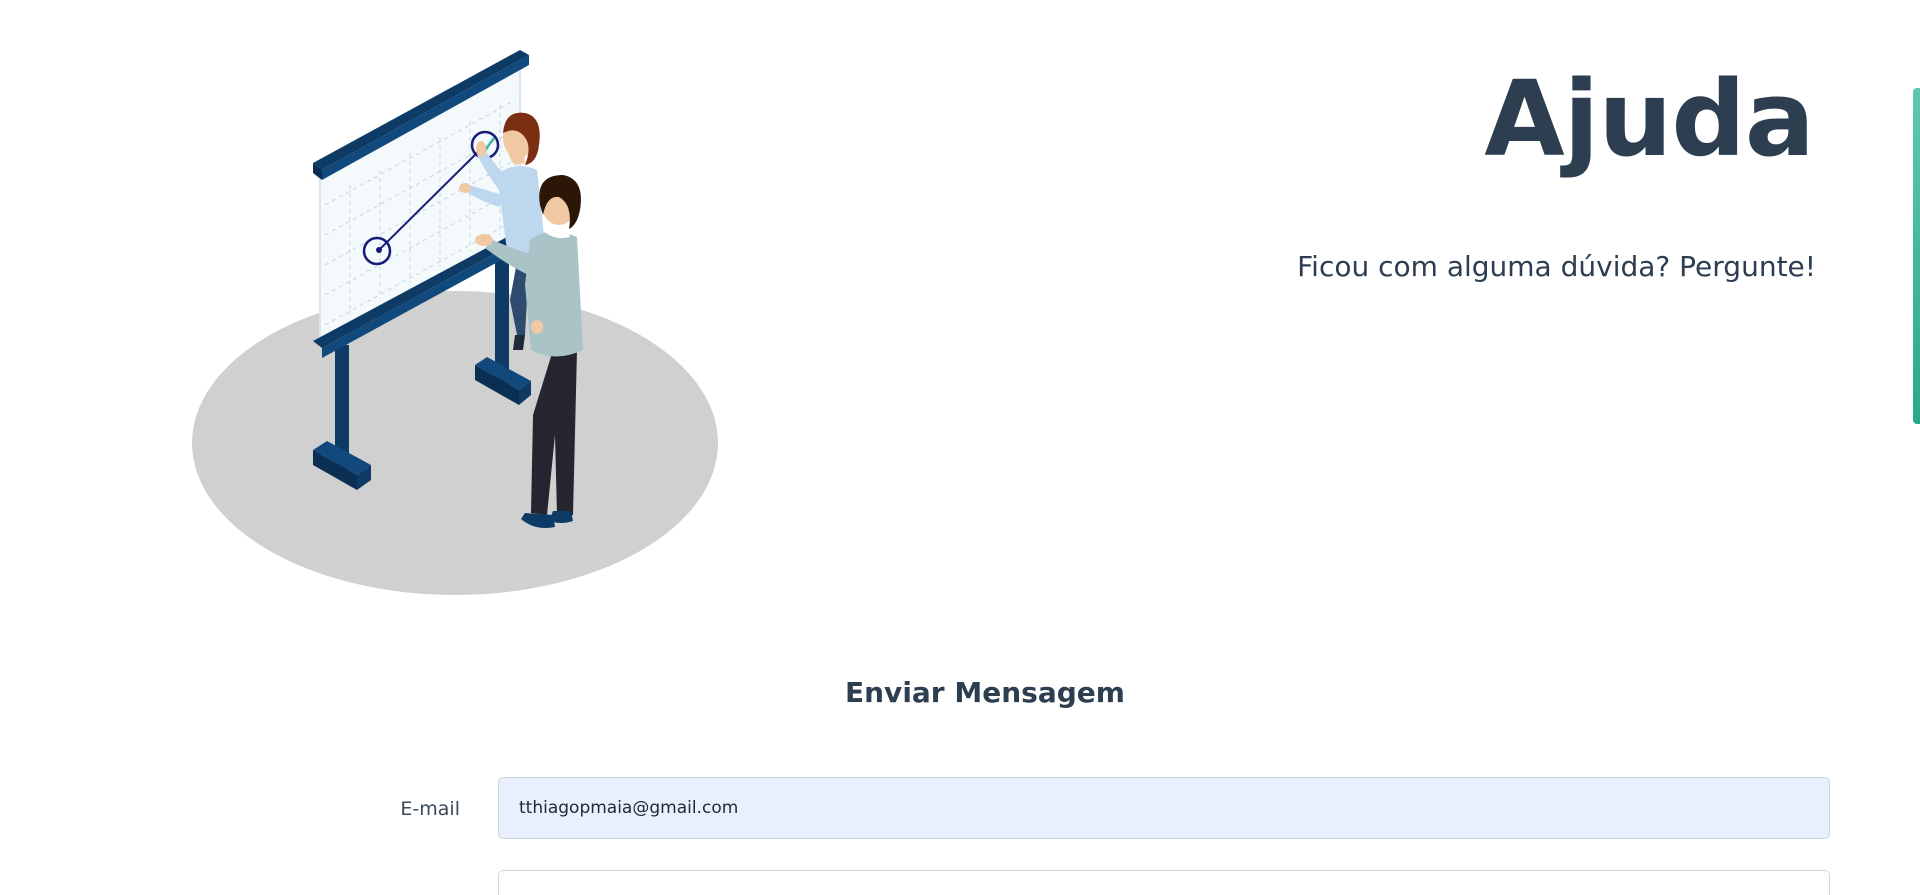 The width and height of the screenshot is (1920, 895). Describe the element at coordinates (430, 809) in the screenshot. I see `email-label: E-mail` at that location.